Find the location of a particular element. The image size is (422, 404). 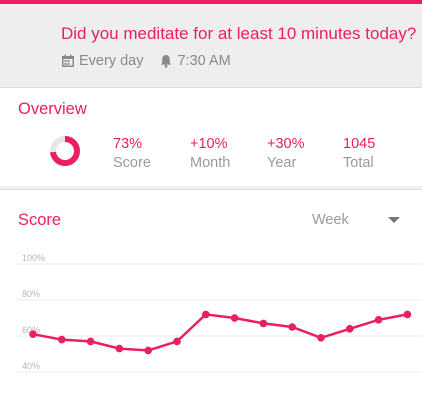

stat-total-label: Total is located at coordinates (358, 163).